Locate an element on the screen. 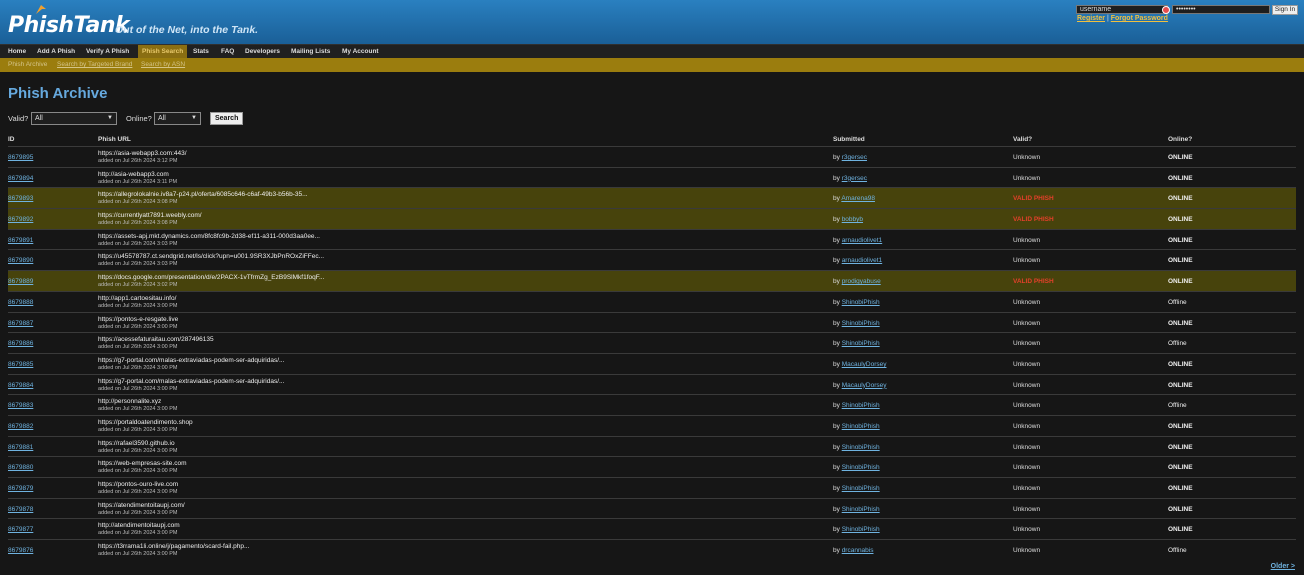  phish-id-link: 8679893 is located at coordinates (20, 198).